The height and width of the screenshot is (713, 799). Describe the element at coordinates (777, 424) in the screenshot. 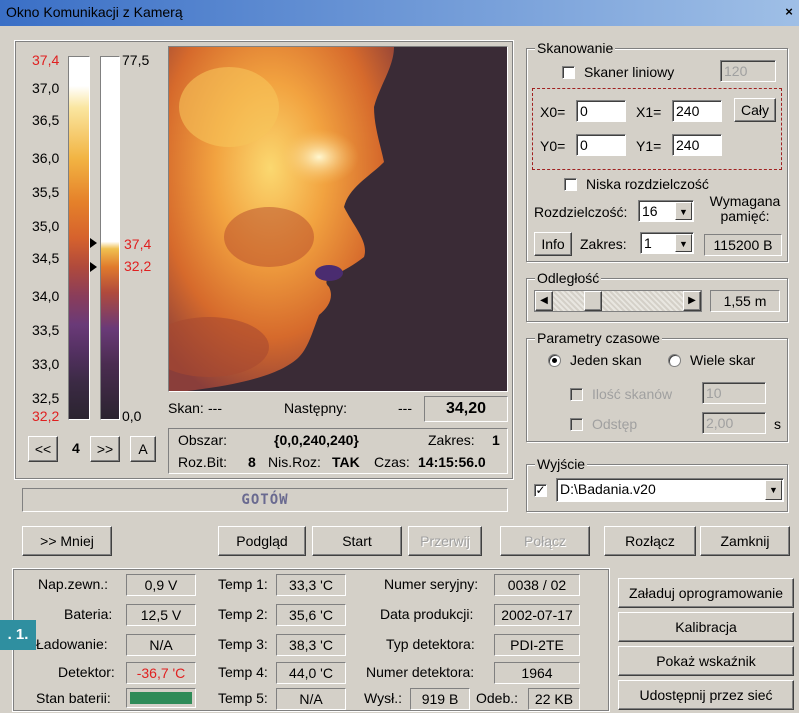

I see `interval-unit: s` at that location.